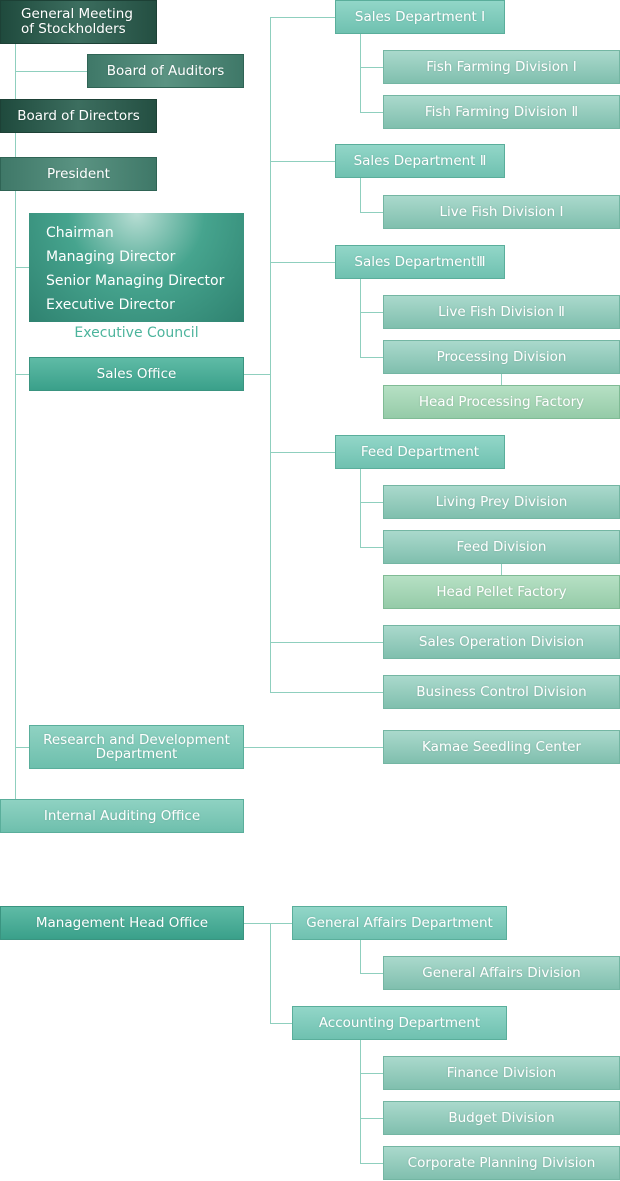  I want to click on kamae-seedling-center-box: Kamae Seedling Center, so click(501, 747).